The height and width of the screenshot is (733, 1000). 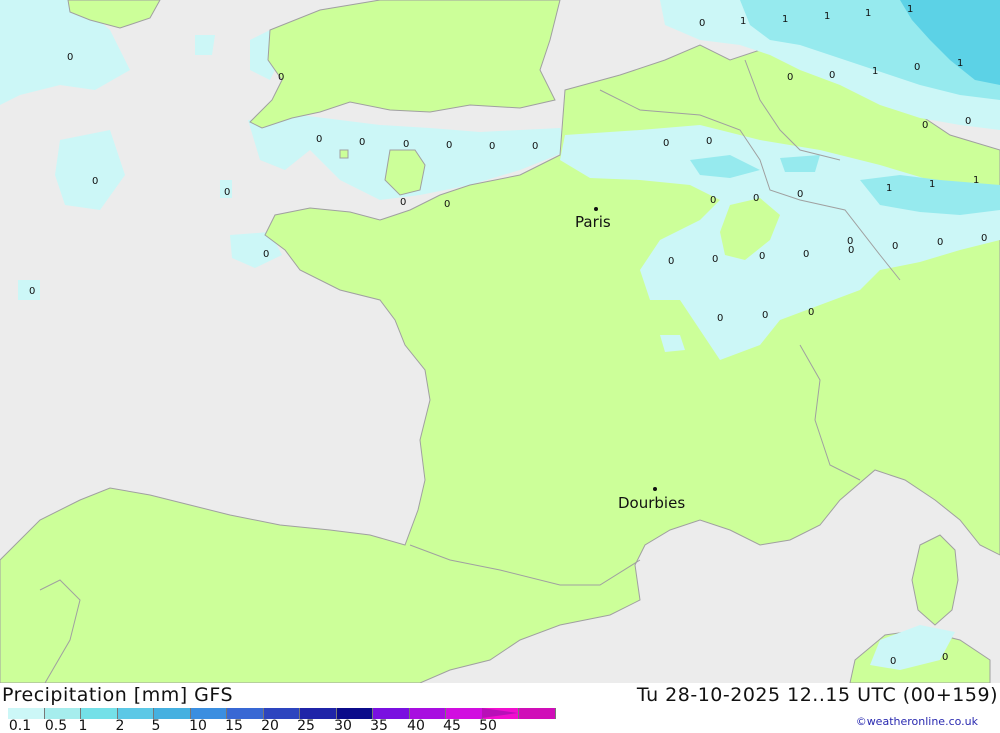 I want to click on colorbar-tick-label: 30, so click(x=343, y=725).